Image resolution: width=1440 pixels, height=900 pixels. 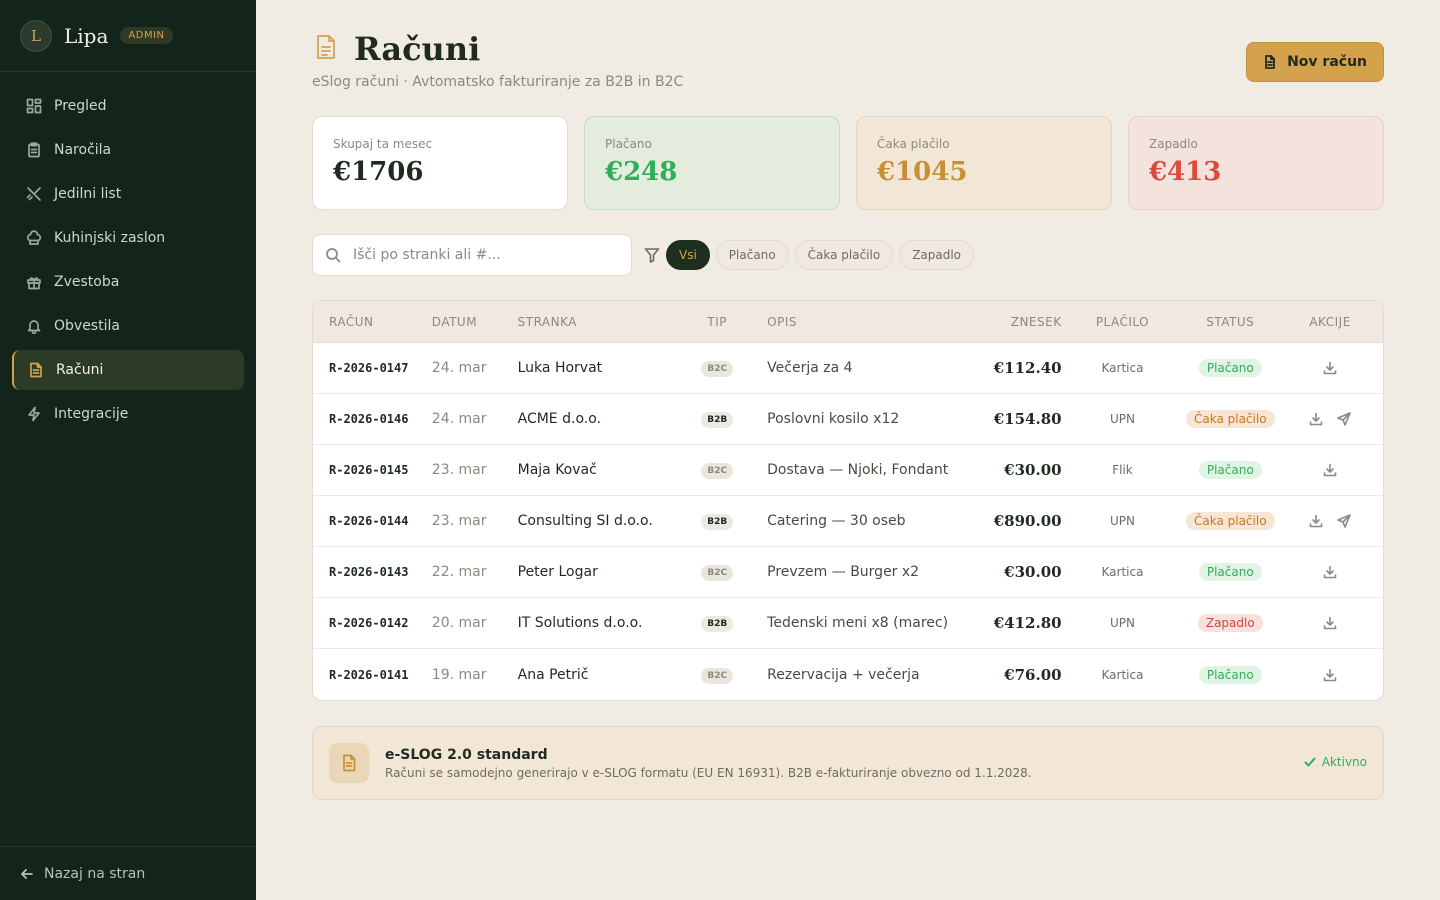 What do you see at coordinates (752, 255) in the screenshot?
I see `filter-chip-paid: Plačano` at bounding box center [752, 255].